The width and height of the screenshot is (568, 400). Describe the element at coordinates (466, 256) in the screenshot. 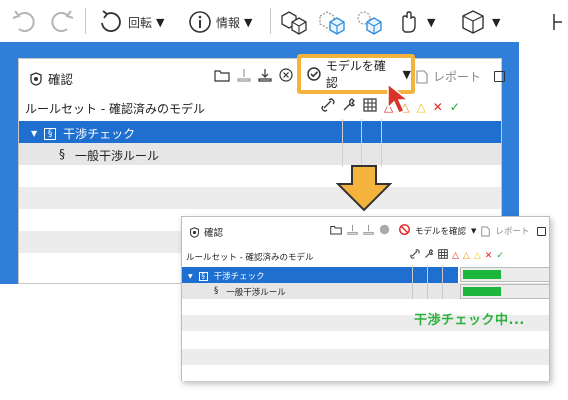

I see `orange-triangle-icon: △` at that location.